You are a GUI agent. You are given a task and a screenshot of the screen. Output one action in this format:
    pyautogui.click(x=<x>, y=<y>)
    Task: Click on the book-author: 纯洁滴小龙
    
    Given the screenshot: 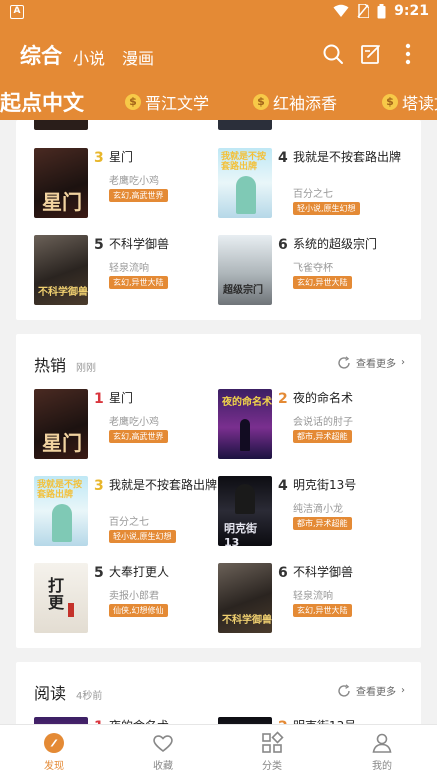 What is the action you would take?
    pyautogui.click(x=318, y=509)
    